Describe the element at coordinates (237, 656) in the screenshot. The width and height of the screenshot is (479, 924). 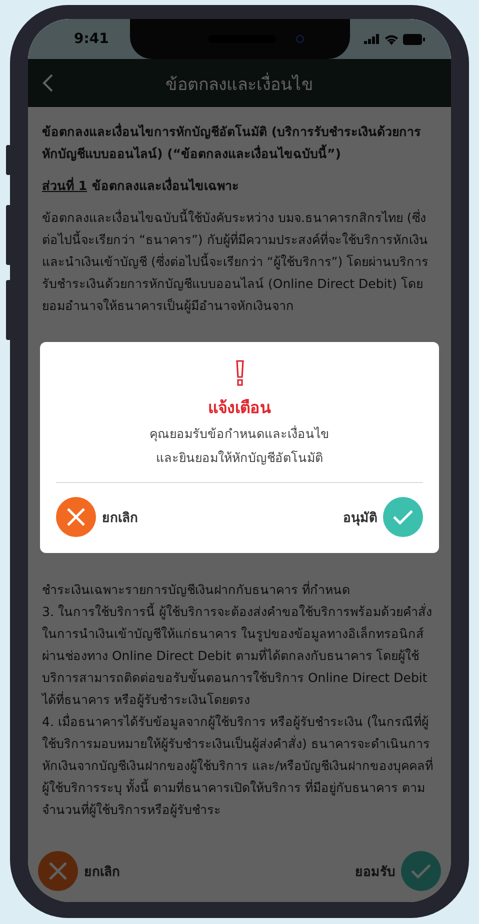
I see `terms-paragraph: 3. ในการใช้บริการนี้ ผู้ใช้บริการจะต้องส่งคำขอใช้บริการพร้อมด้วยคำสั่งในการนำเงินเข้าบัญชีให้แก่ธนาคาร ในรูปของข้อมูลทางอิเล็กทรอนิกส์ ผ่านช่องทาง Online Direct Debit ตามที่ได้ตกลงกับธนาคาร โดยผู้ใช้บริการสามารถติดต่อขอรับขั้นตอนการใช้บริการ Online Direct Debit ได้ที่ธนาคาร หรือผู้รับชำระเงินโดยตรง` at that location.